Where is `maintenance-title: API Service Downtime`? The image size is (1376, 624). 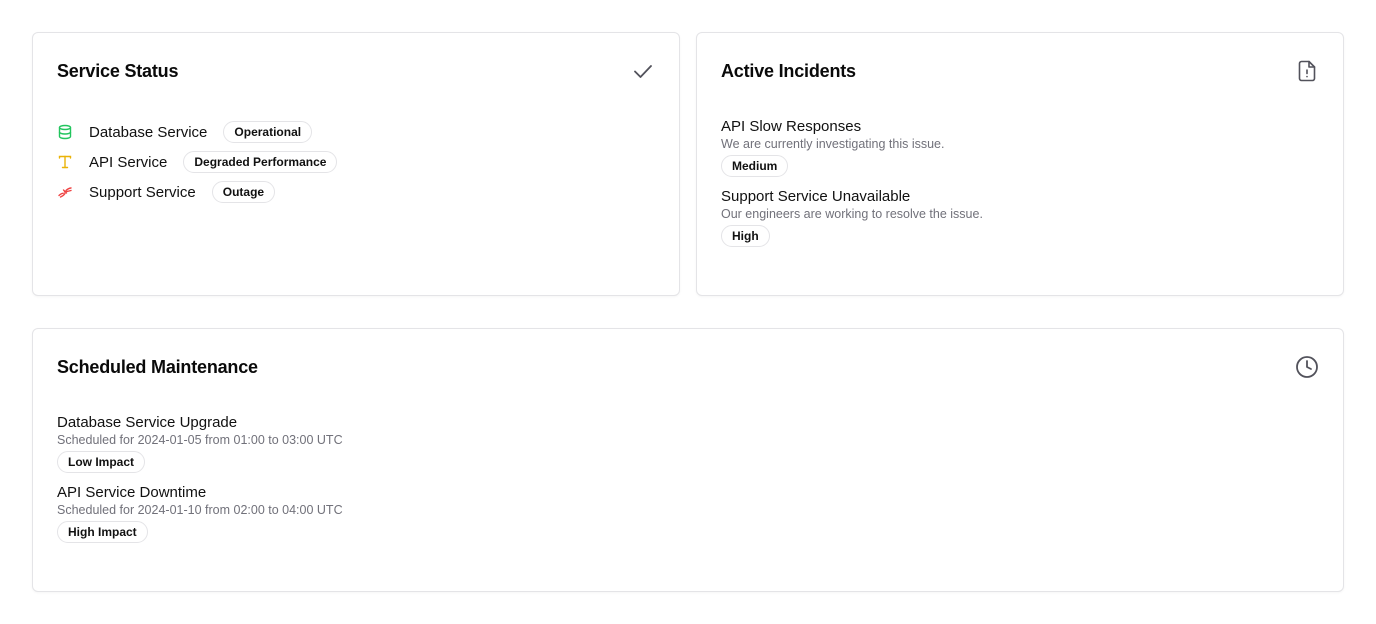 maintenance-title: API Service Downtime is located at coordinates (132, 492).